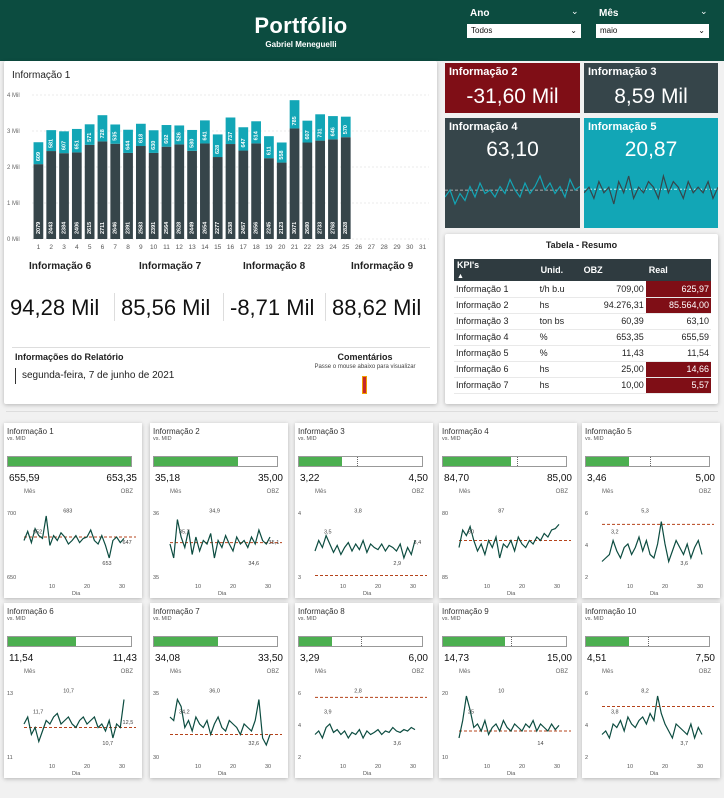 This screenshot has width=724, height=798. What do you see at coordinates (166, 247) in the screenshot?
I see `x-tick-label: 11` at bounding box center [166, 247].